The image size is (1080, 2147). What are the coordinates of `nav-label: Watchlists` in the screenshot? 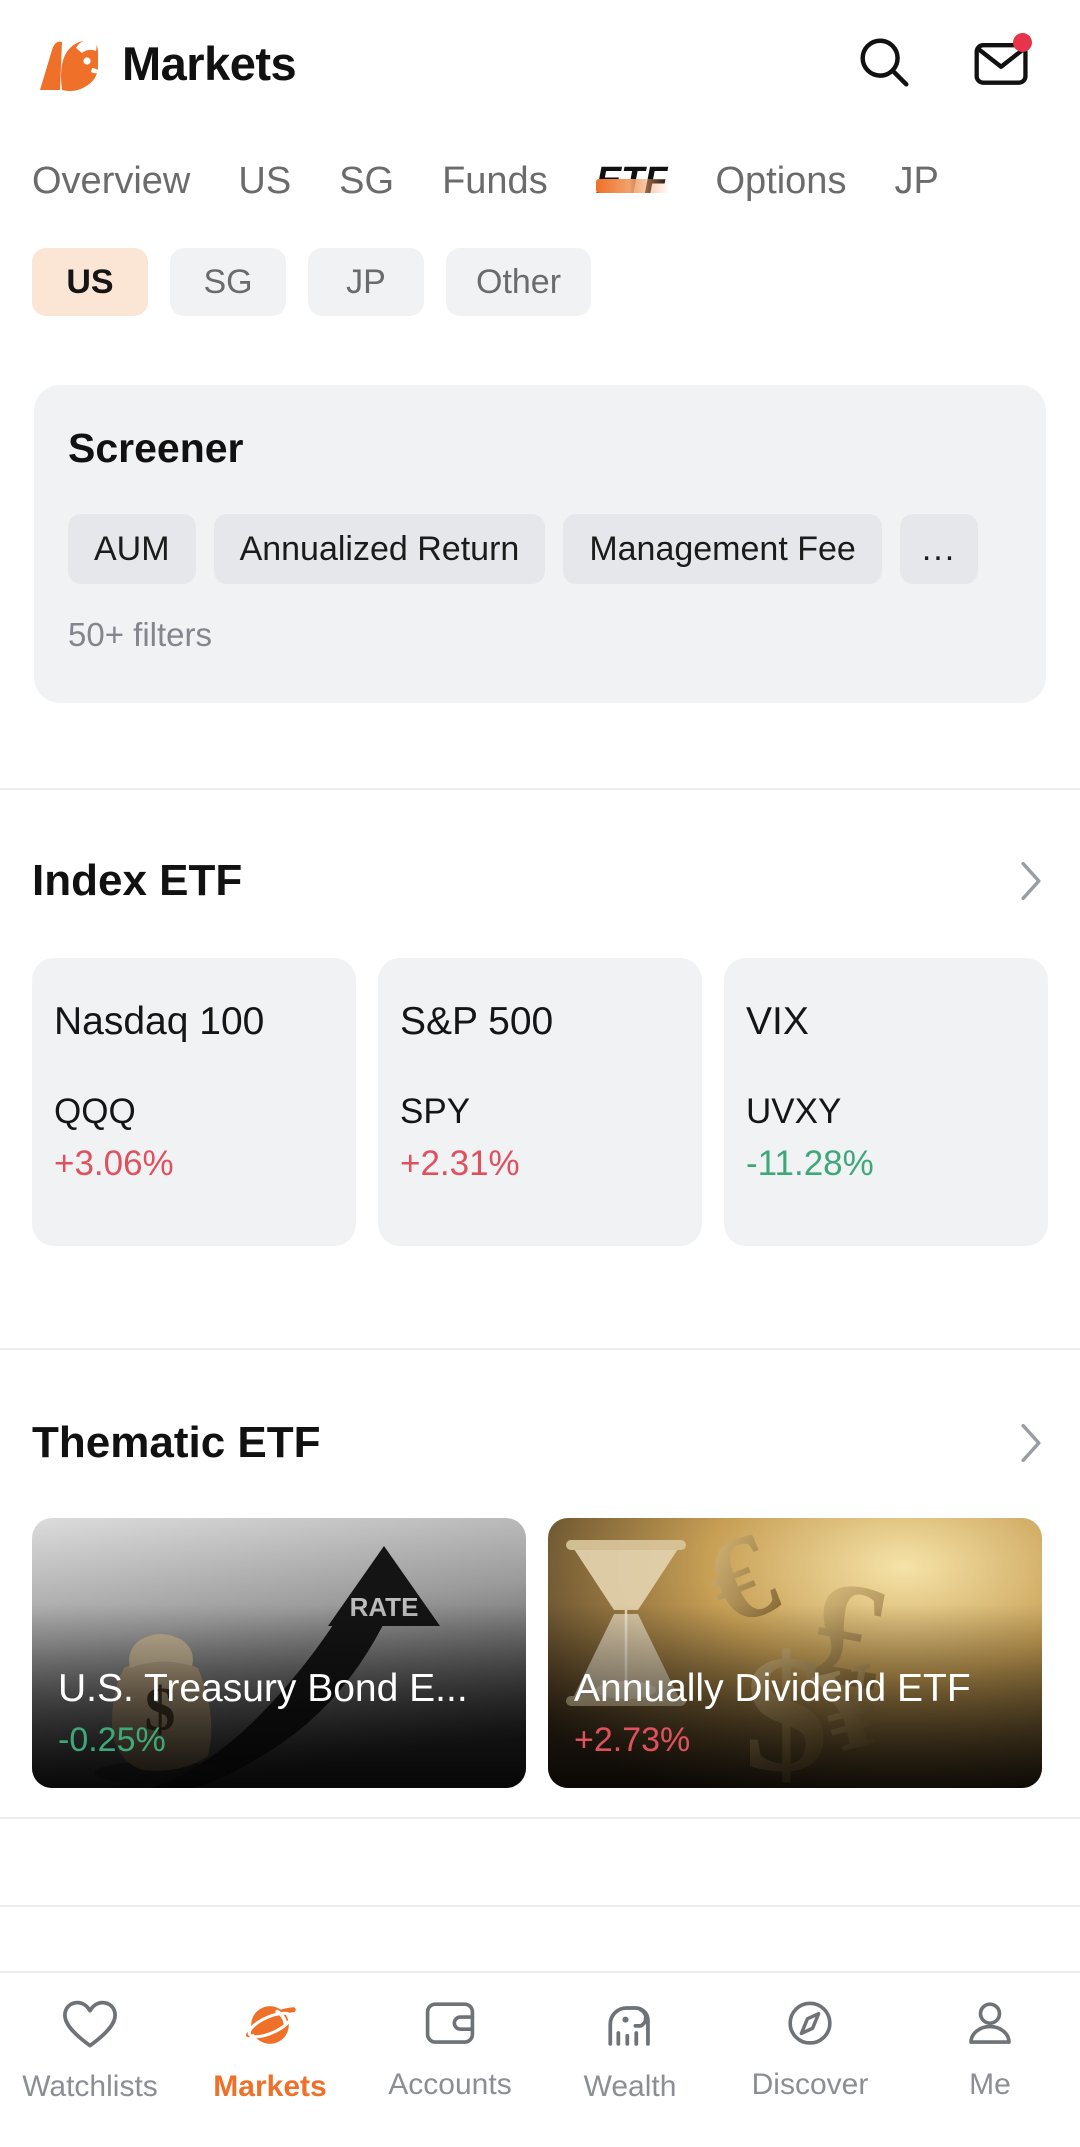 It's located at (90, 2086).